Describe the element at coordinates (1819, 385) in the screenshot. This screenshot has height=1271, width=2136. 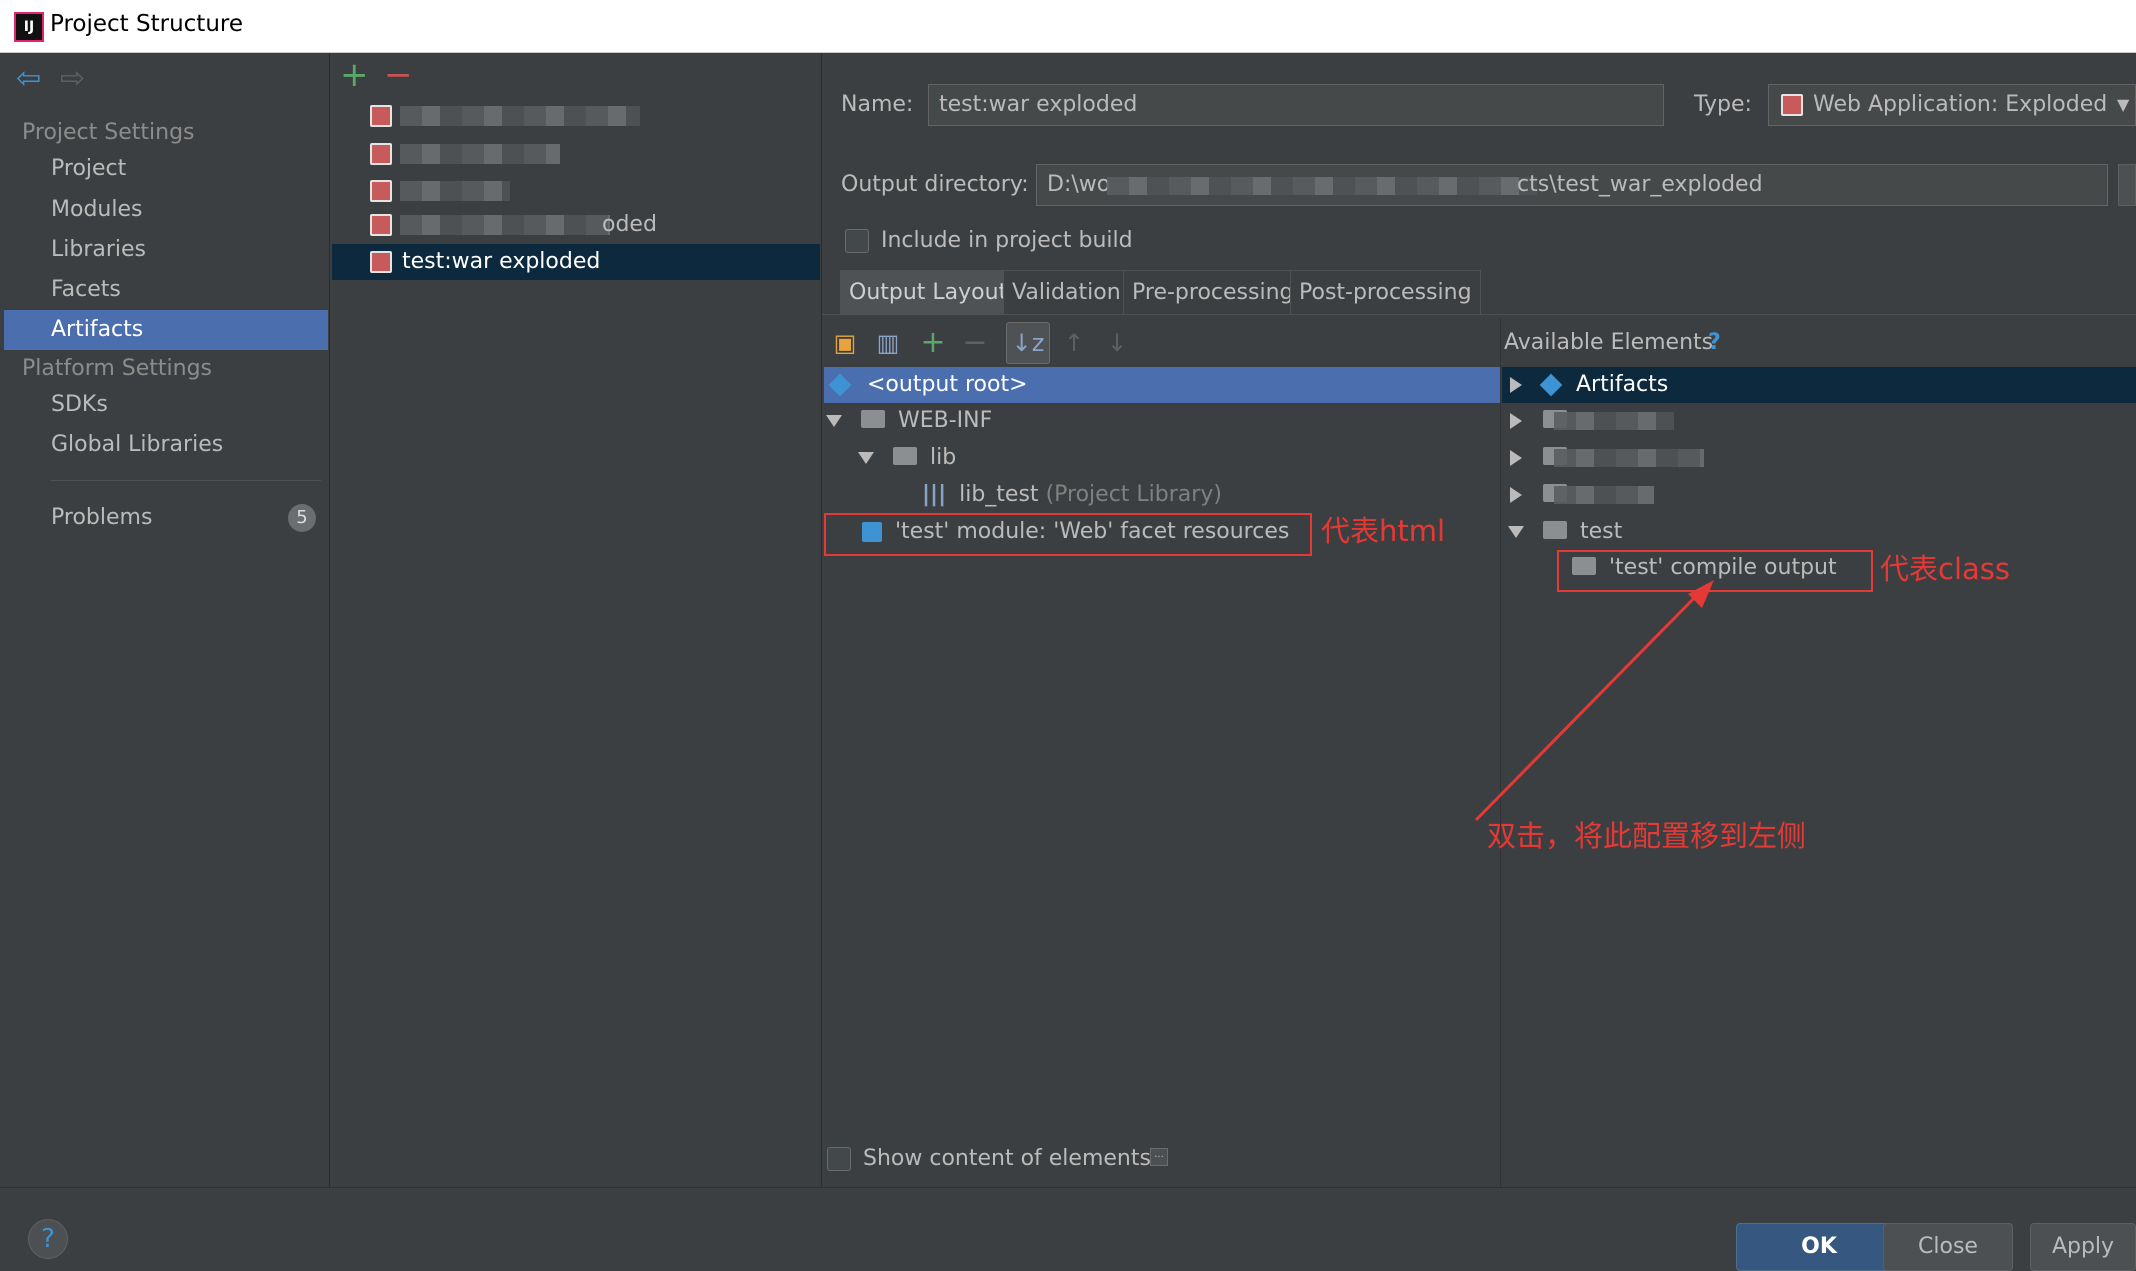
I see `tree-available-artifacts: Artifacts` at that location.